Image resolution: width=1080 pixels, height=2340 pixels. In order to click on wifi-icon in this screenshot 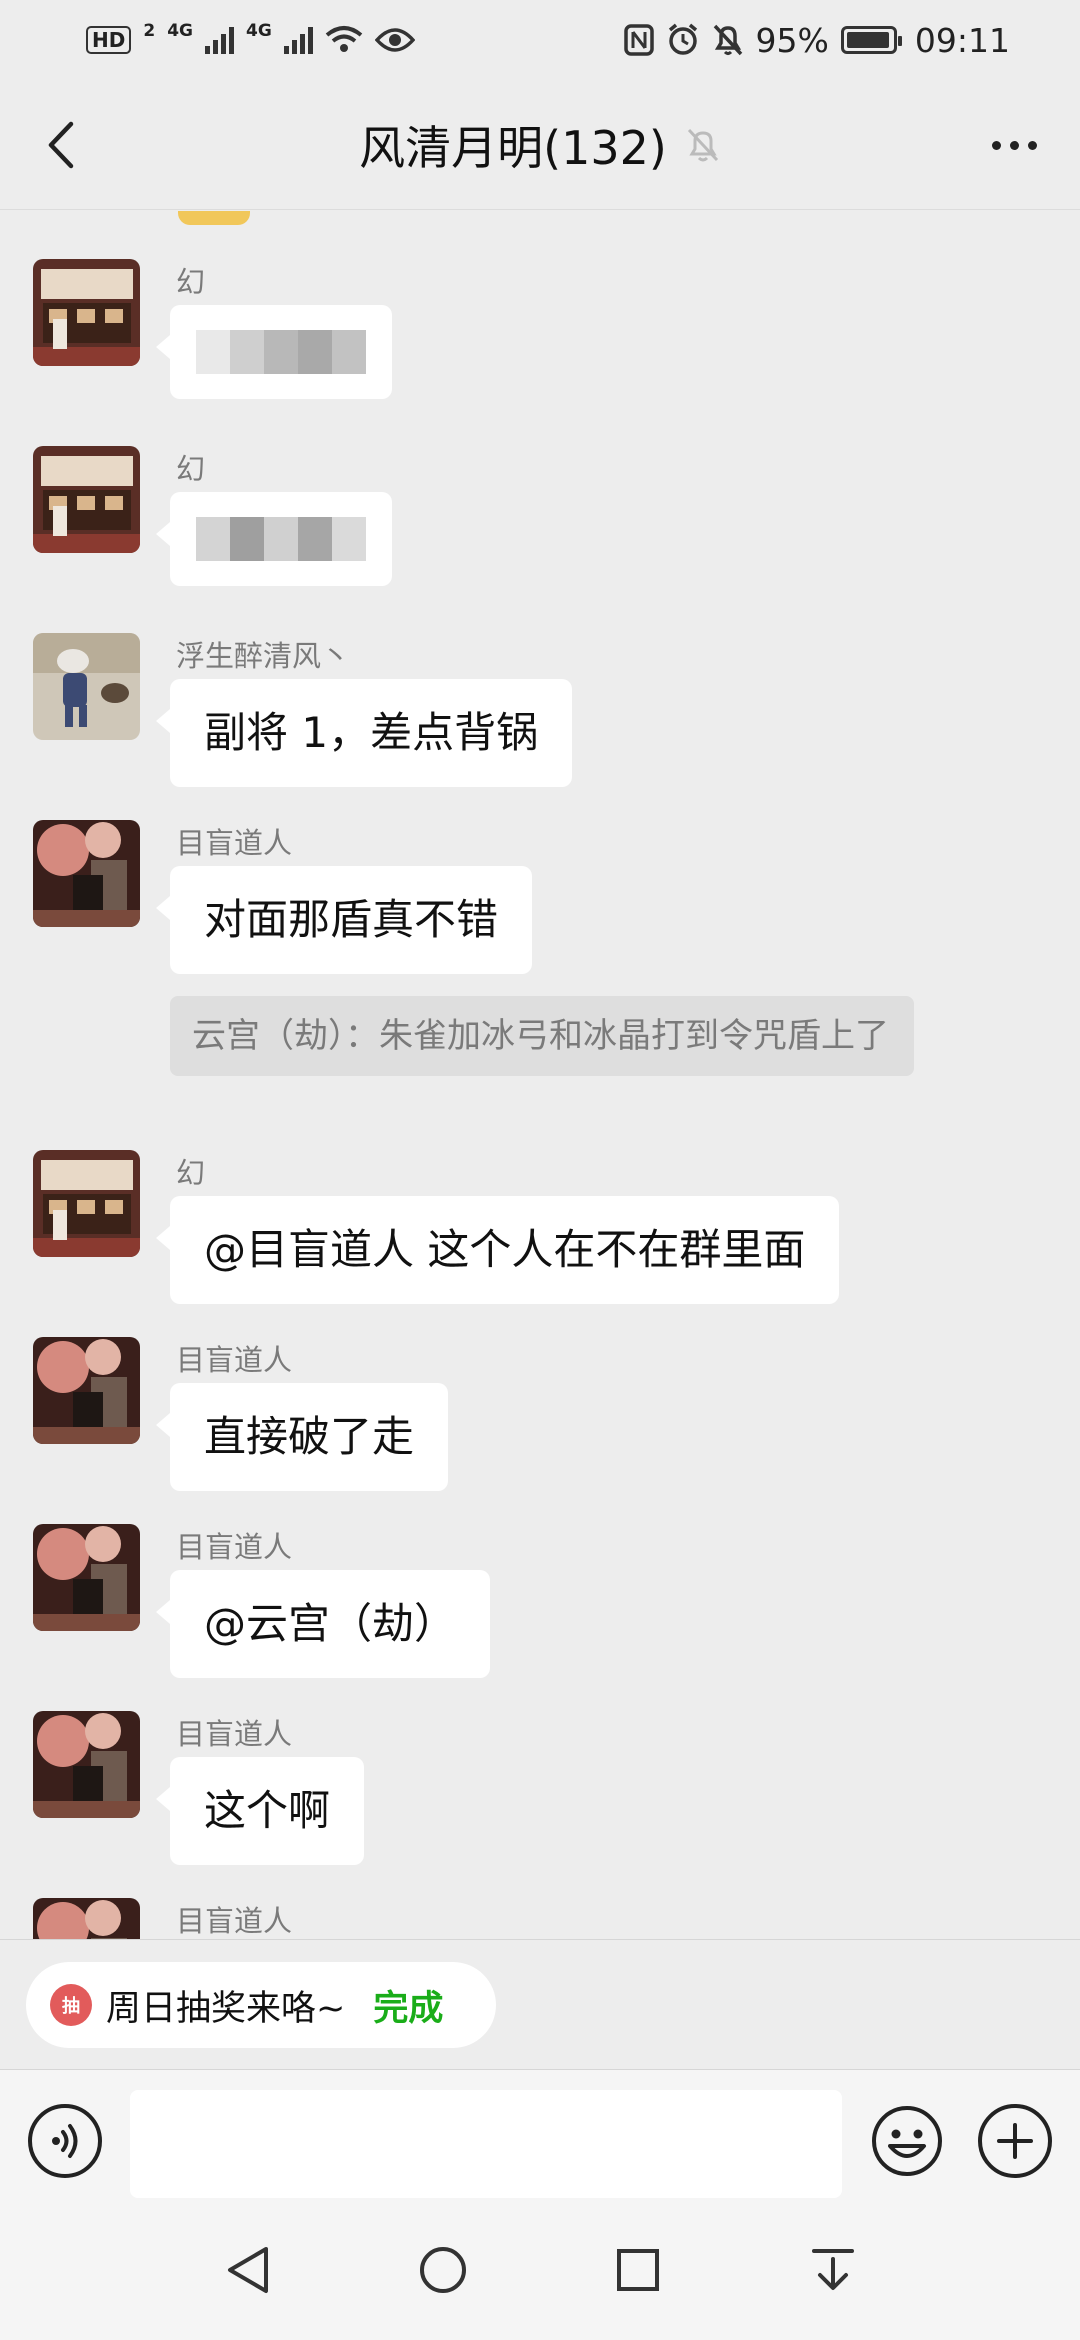, I will do `click(344, 39)`.